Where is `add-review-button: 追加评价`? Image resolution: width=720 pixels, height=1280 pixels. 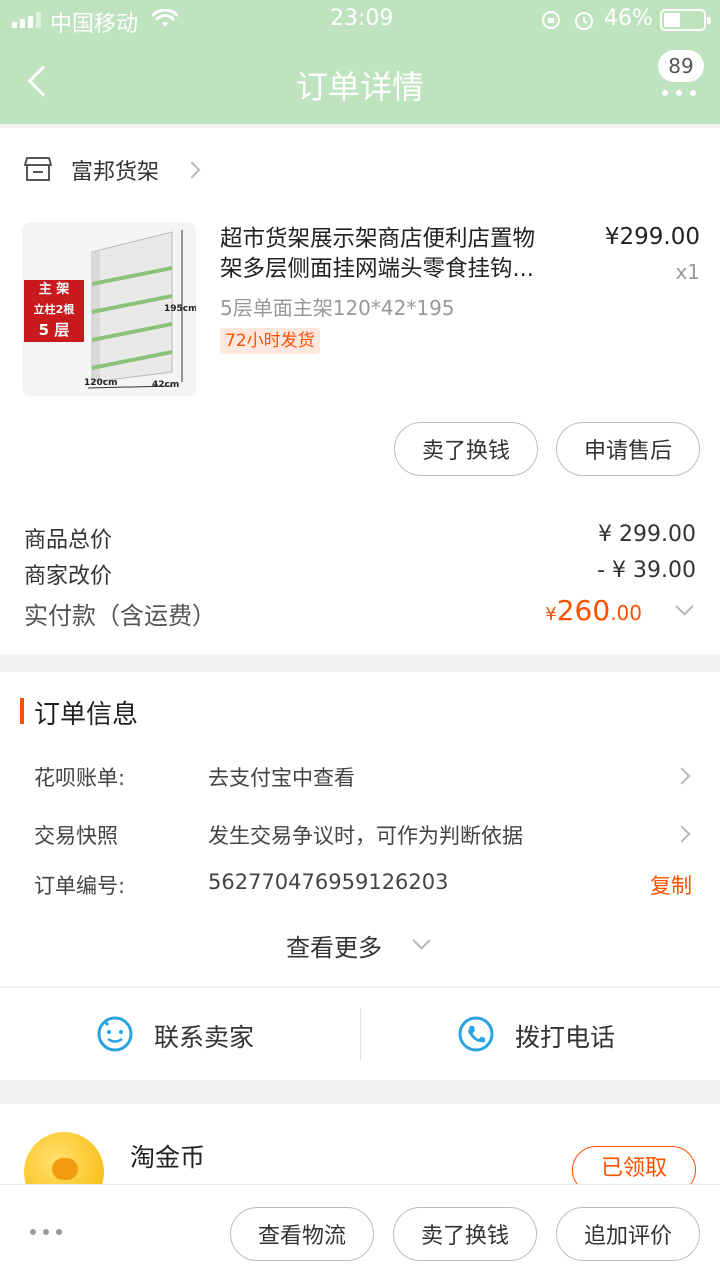
add-review-button: 追加评价 is located at coordinates (628, 1234).